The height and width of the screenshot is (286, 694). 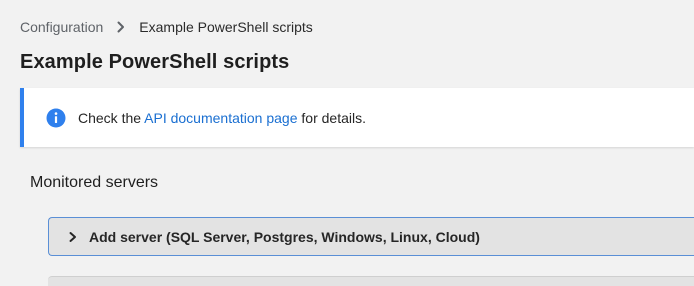 What do you see at coordinates (94, 182) in the screenshot?
I see `section-title-monitored-servers: Monitored servers` at bounding box center [94, 182].